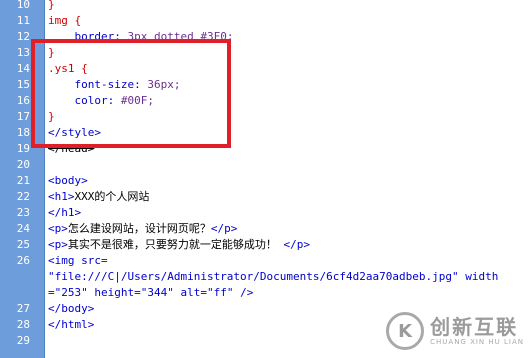 The width and height of the screenshot is (530, 358). I want to click on code-line: <img src=, so click(78, 261).